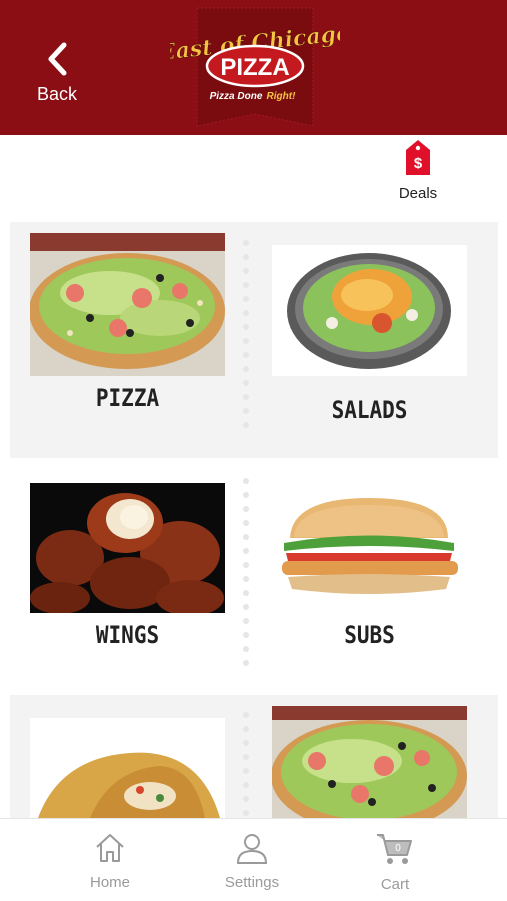  I want to click on home-icon, so click(110, 848).